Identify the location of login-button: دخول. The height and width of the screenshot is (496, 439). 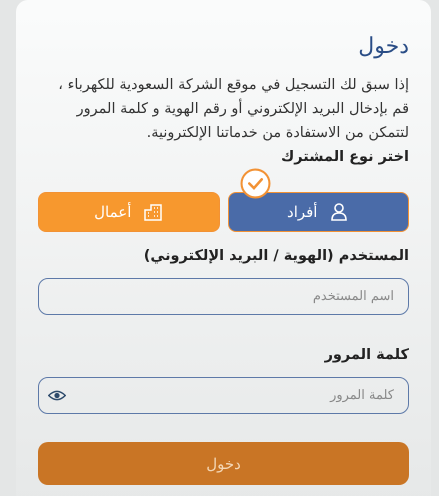
(223, 463).